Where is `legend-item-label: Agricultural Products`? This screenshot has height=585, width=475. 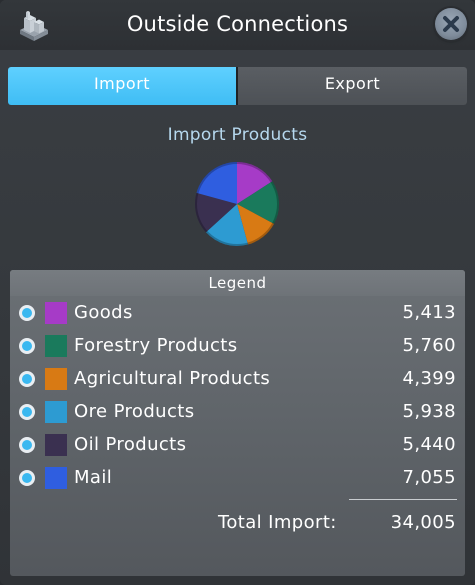 legend-item-label: Agricultural Products is located at coordinates (172, 378).